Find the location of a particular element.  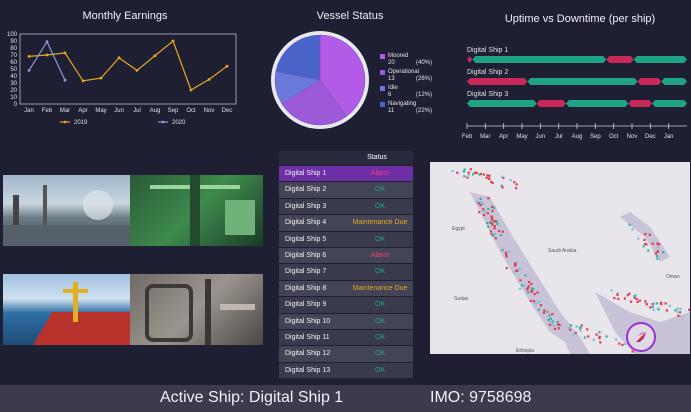

status-row: Digital Ship 12 OK is located at coordinates (346, 353).